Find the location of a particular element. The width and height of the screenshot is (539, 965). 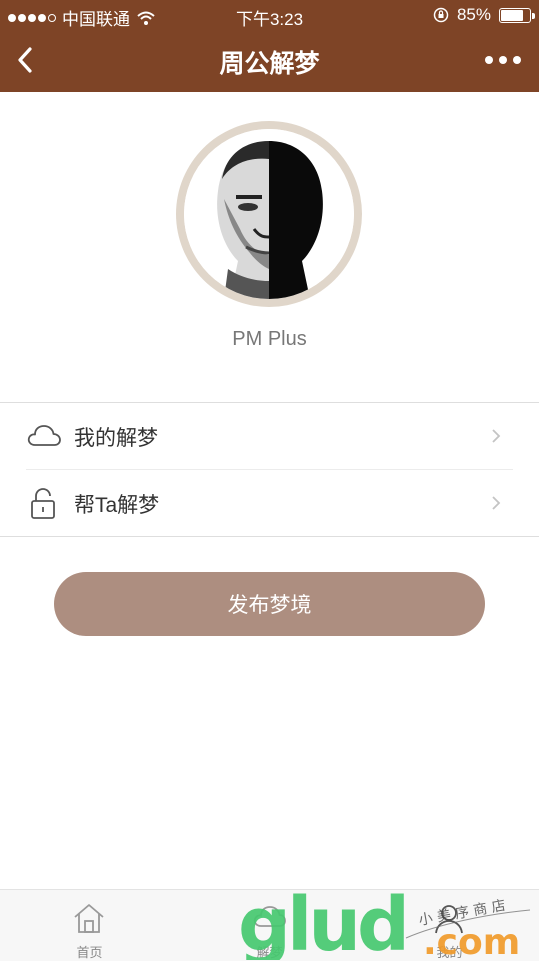

unlock-icon is located at coordinates (43, 503).